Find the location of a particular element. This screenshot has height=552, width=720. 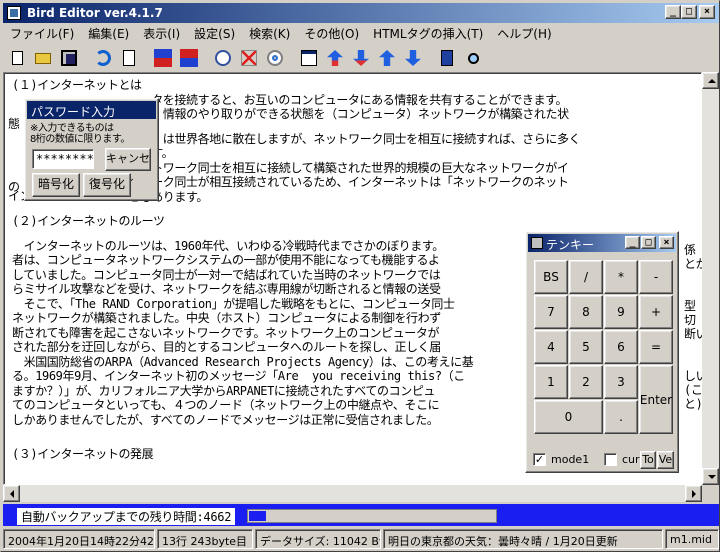

delete-button is located at coordinates (249, 58).